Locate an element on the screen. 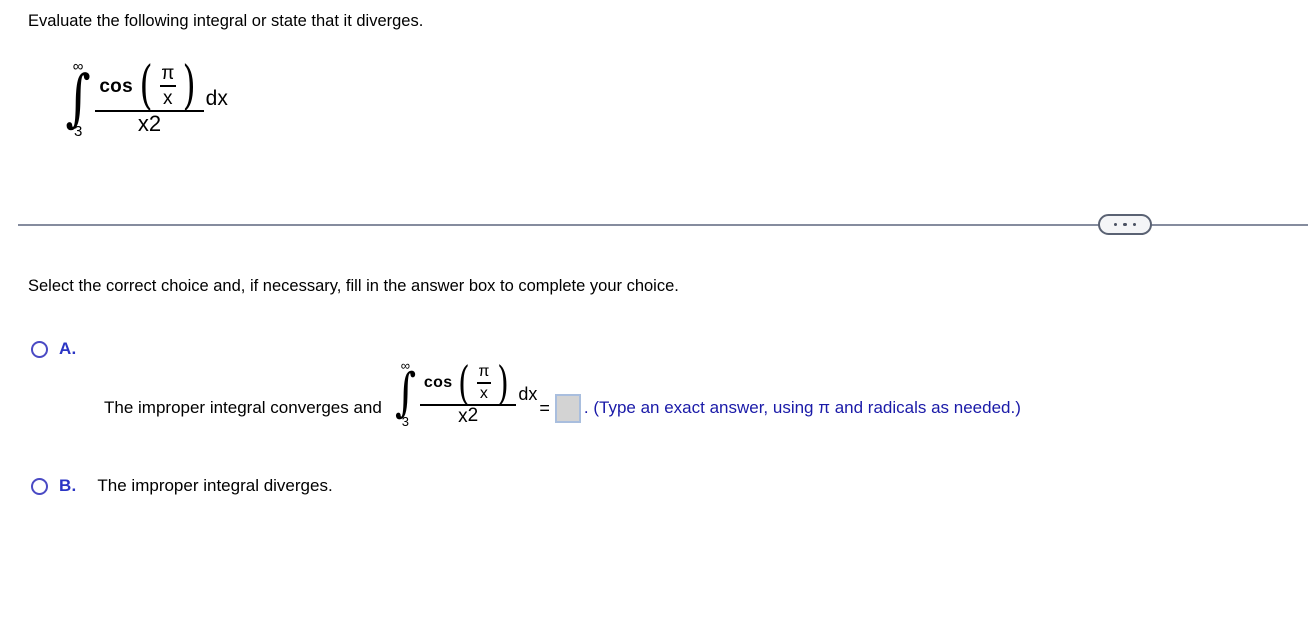  more-options-button is located at coordinates (1125, 224).